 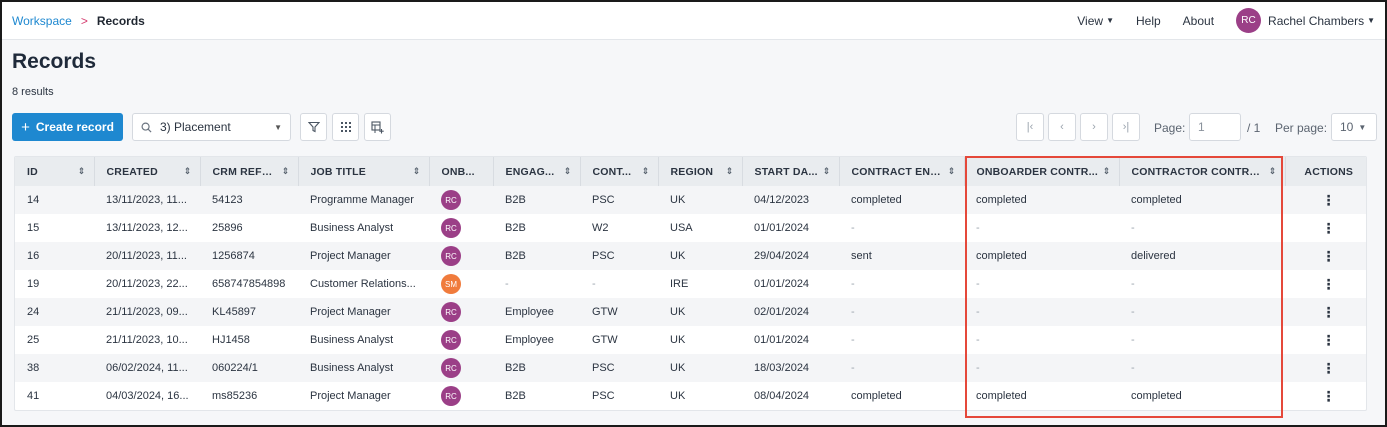 What do you see at coordinates (1325, 171) in the screenshot?
I see `column-header-actions: ACTIONS` at bounding box center [1325, 171].